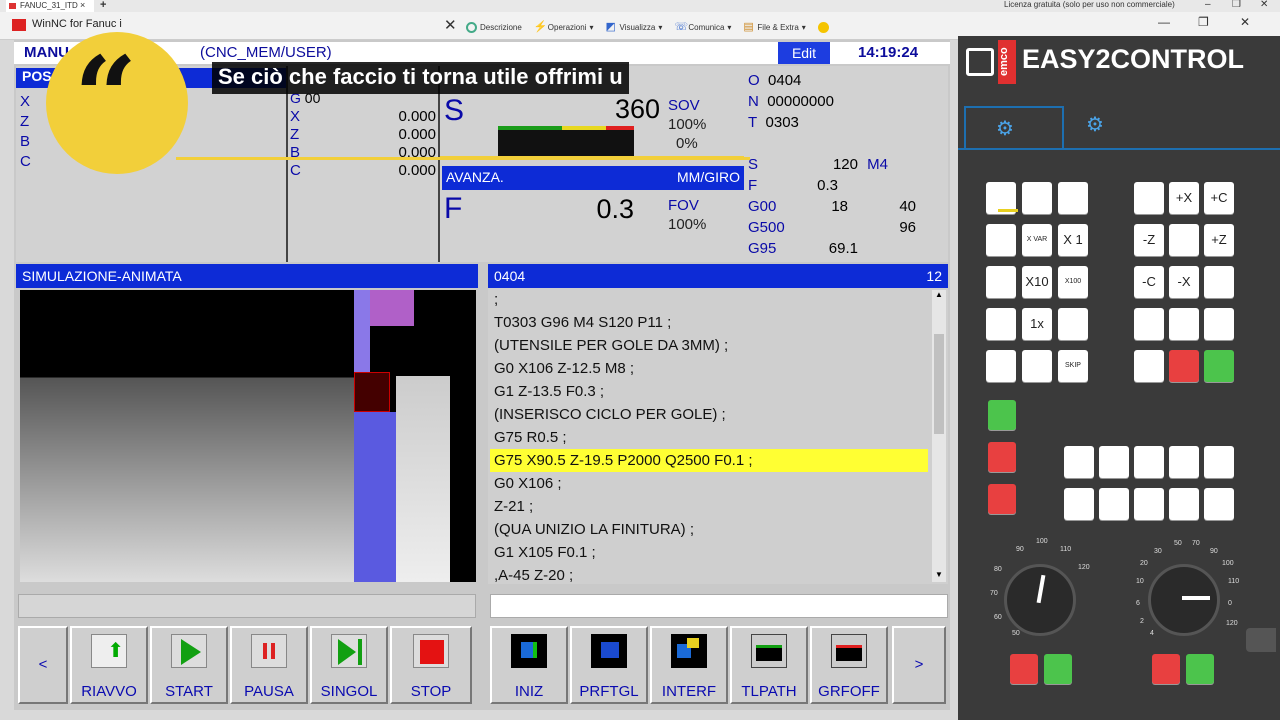  What do you see at coordinates (102, 276) in the screenshot?
I see `sim-title: SIMULAZIONE-ANIMATA` at bounding box center [102, 276].